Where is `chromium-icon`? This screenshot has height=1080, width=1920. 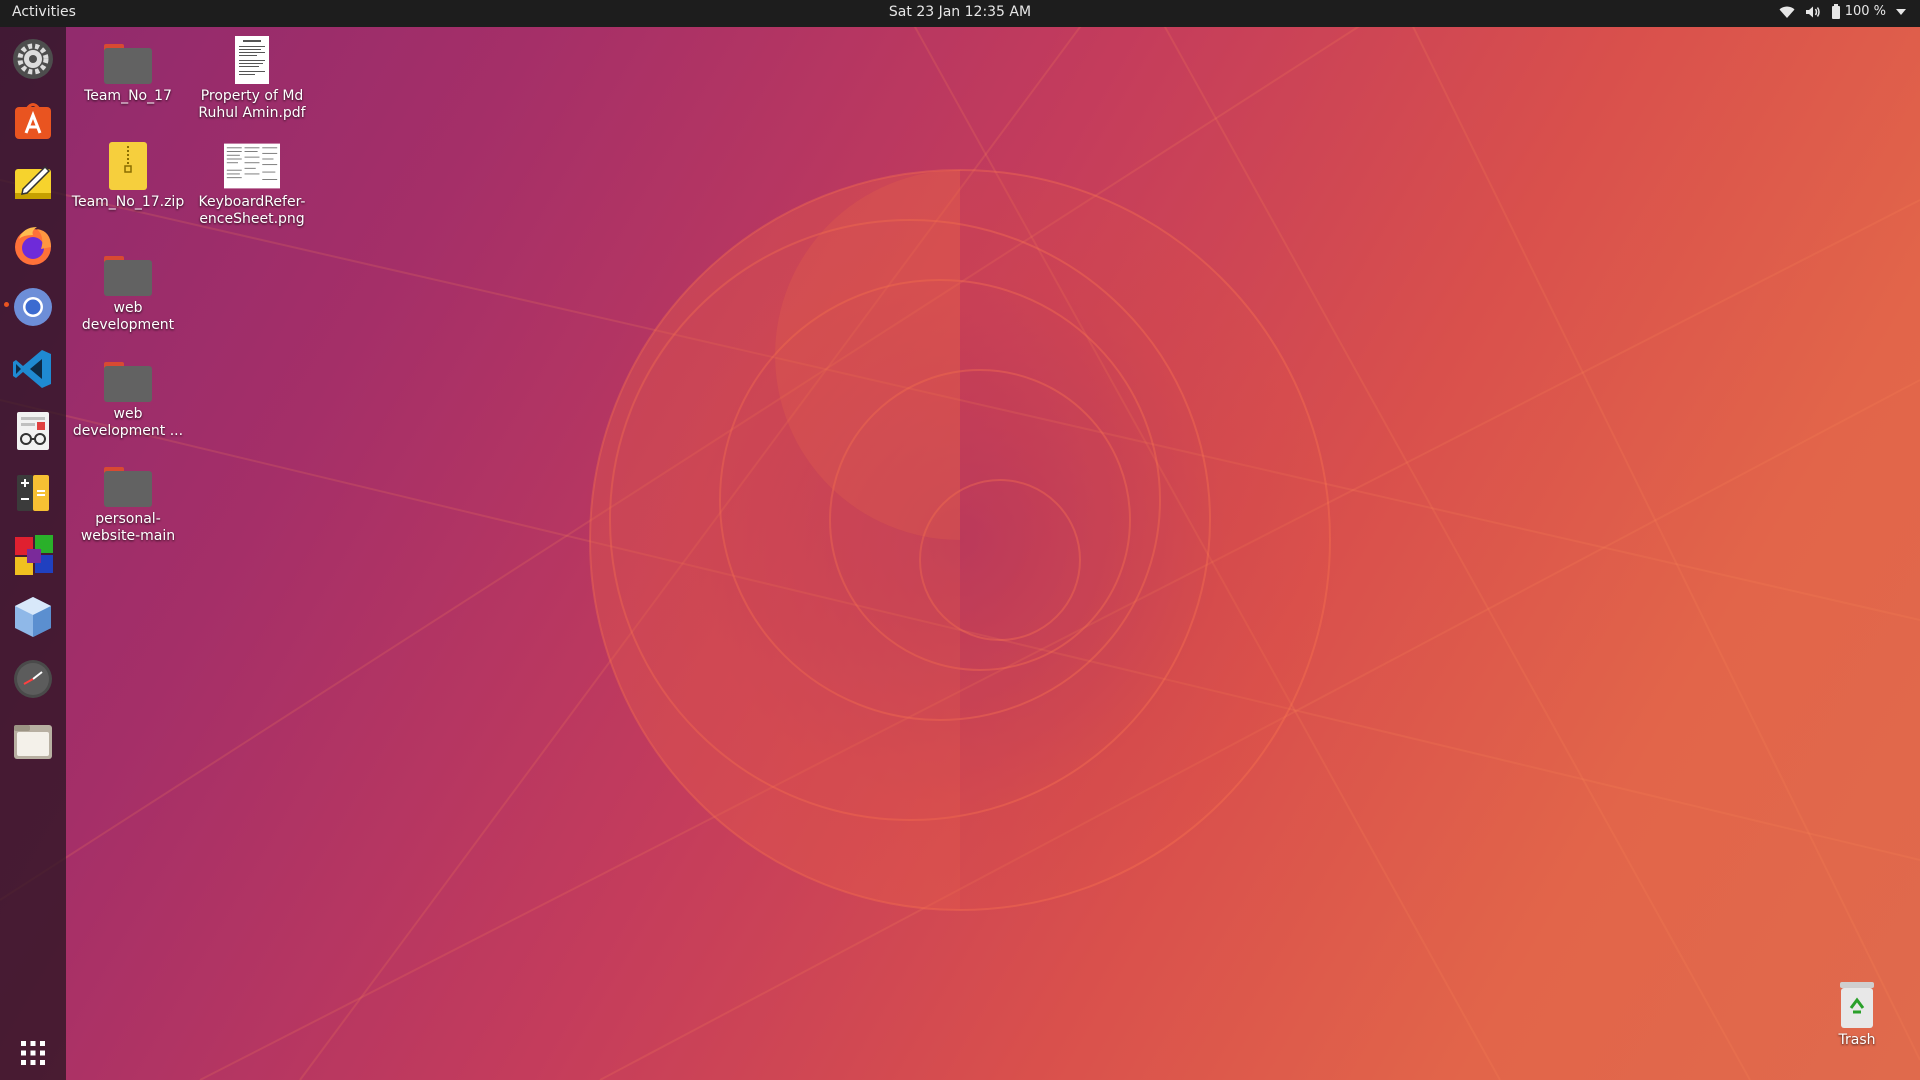
chromium-icon is located at coordinates (33, 307).